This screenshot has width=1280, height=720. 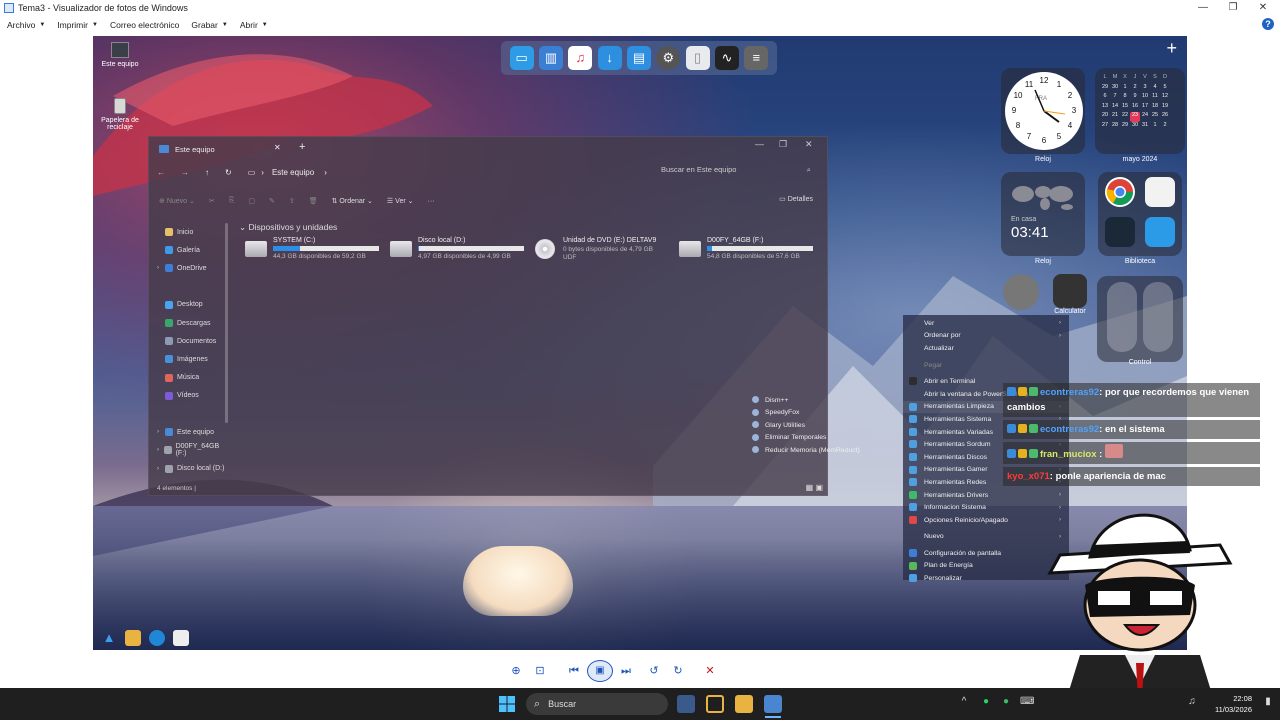 I want to click on sidebar-item: Desktop, so click(x=192, y=305).